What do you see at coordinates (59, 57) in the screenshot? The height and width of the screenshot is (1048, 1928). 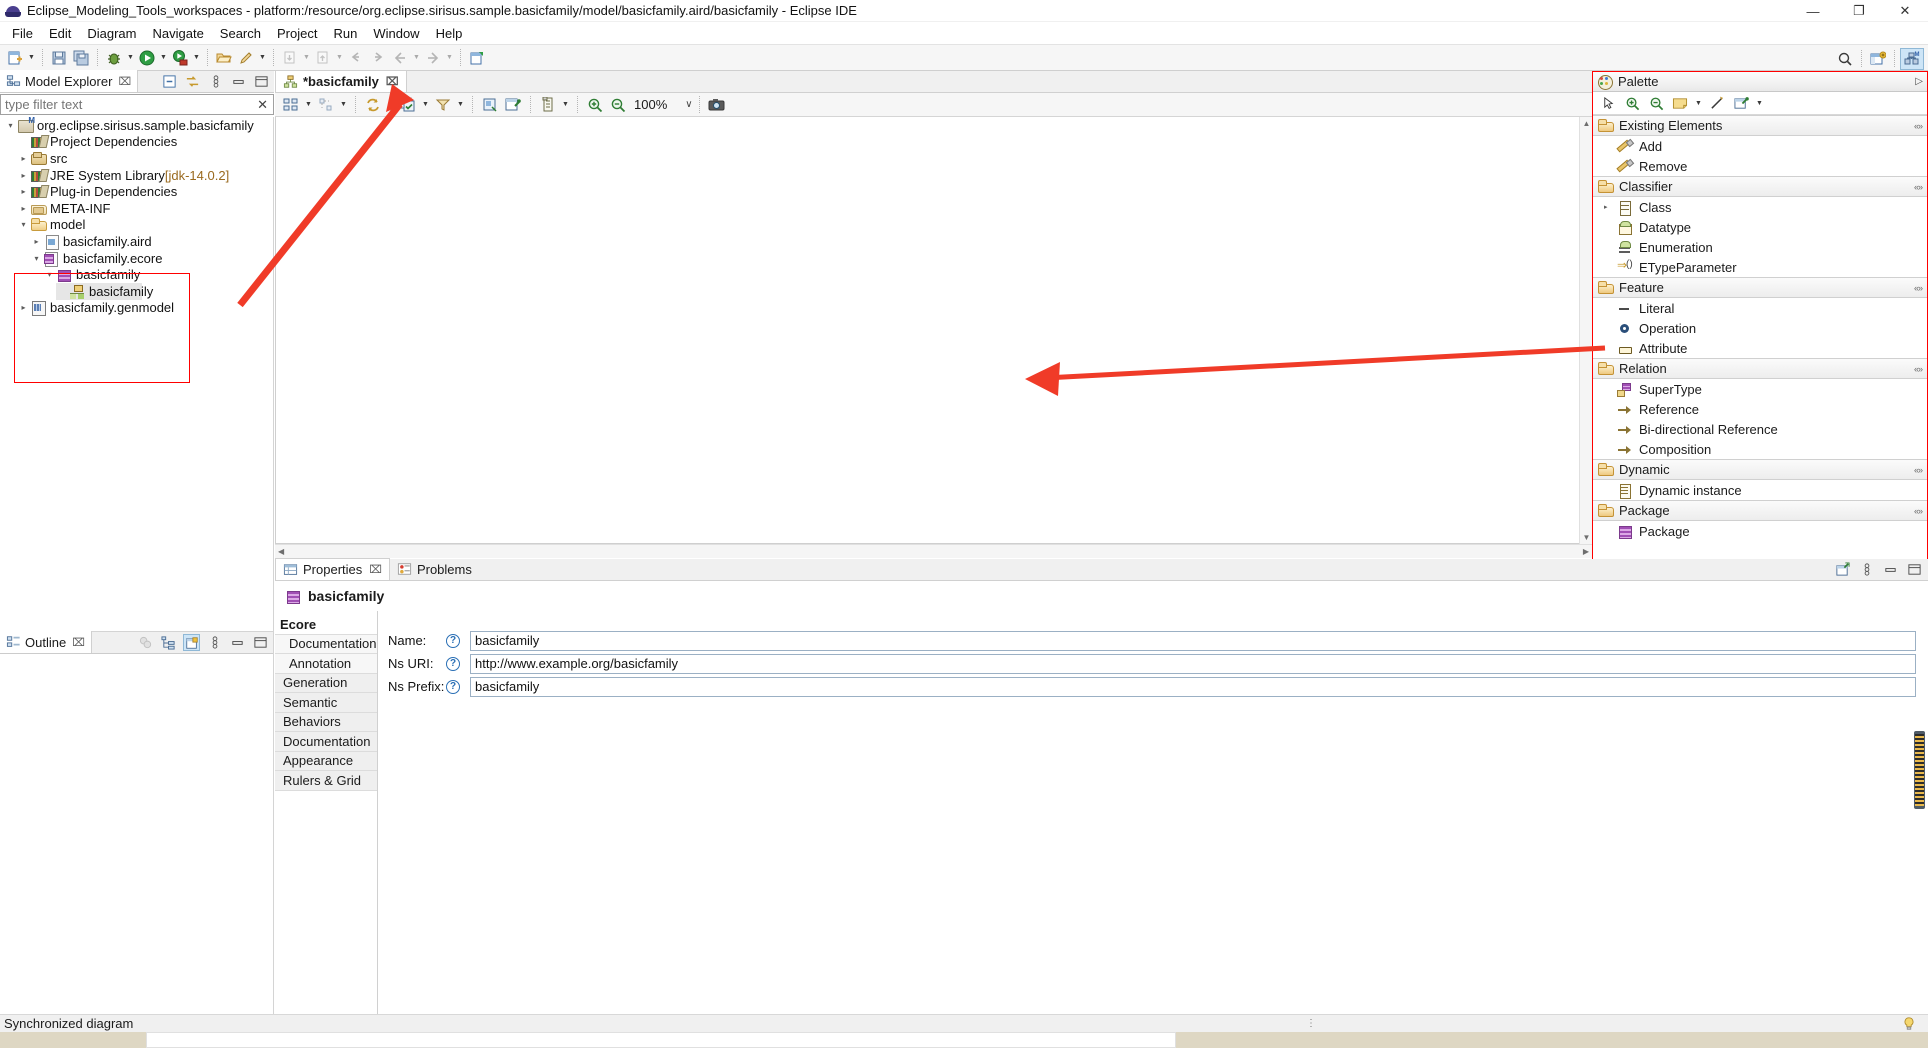 I see `save-icon` at bounding box center [59, 57].